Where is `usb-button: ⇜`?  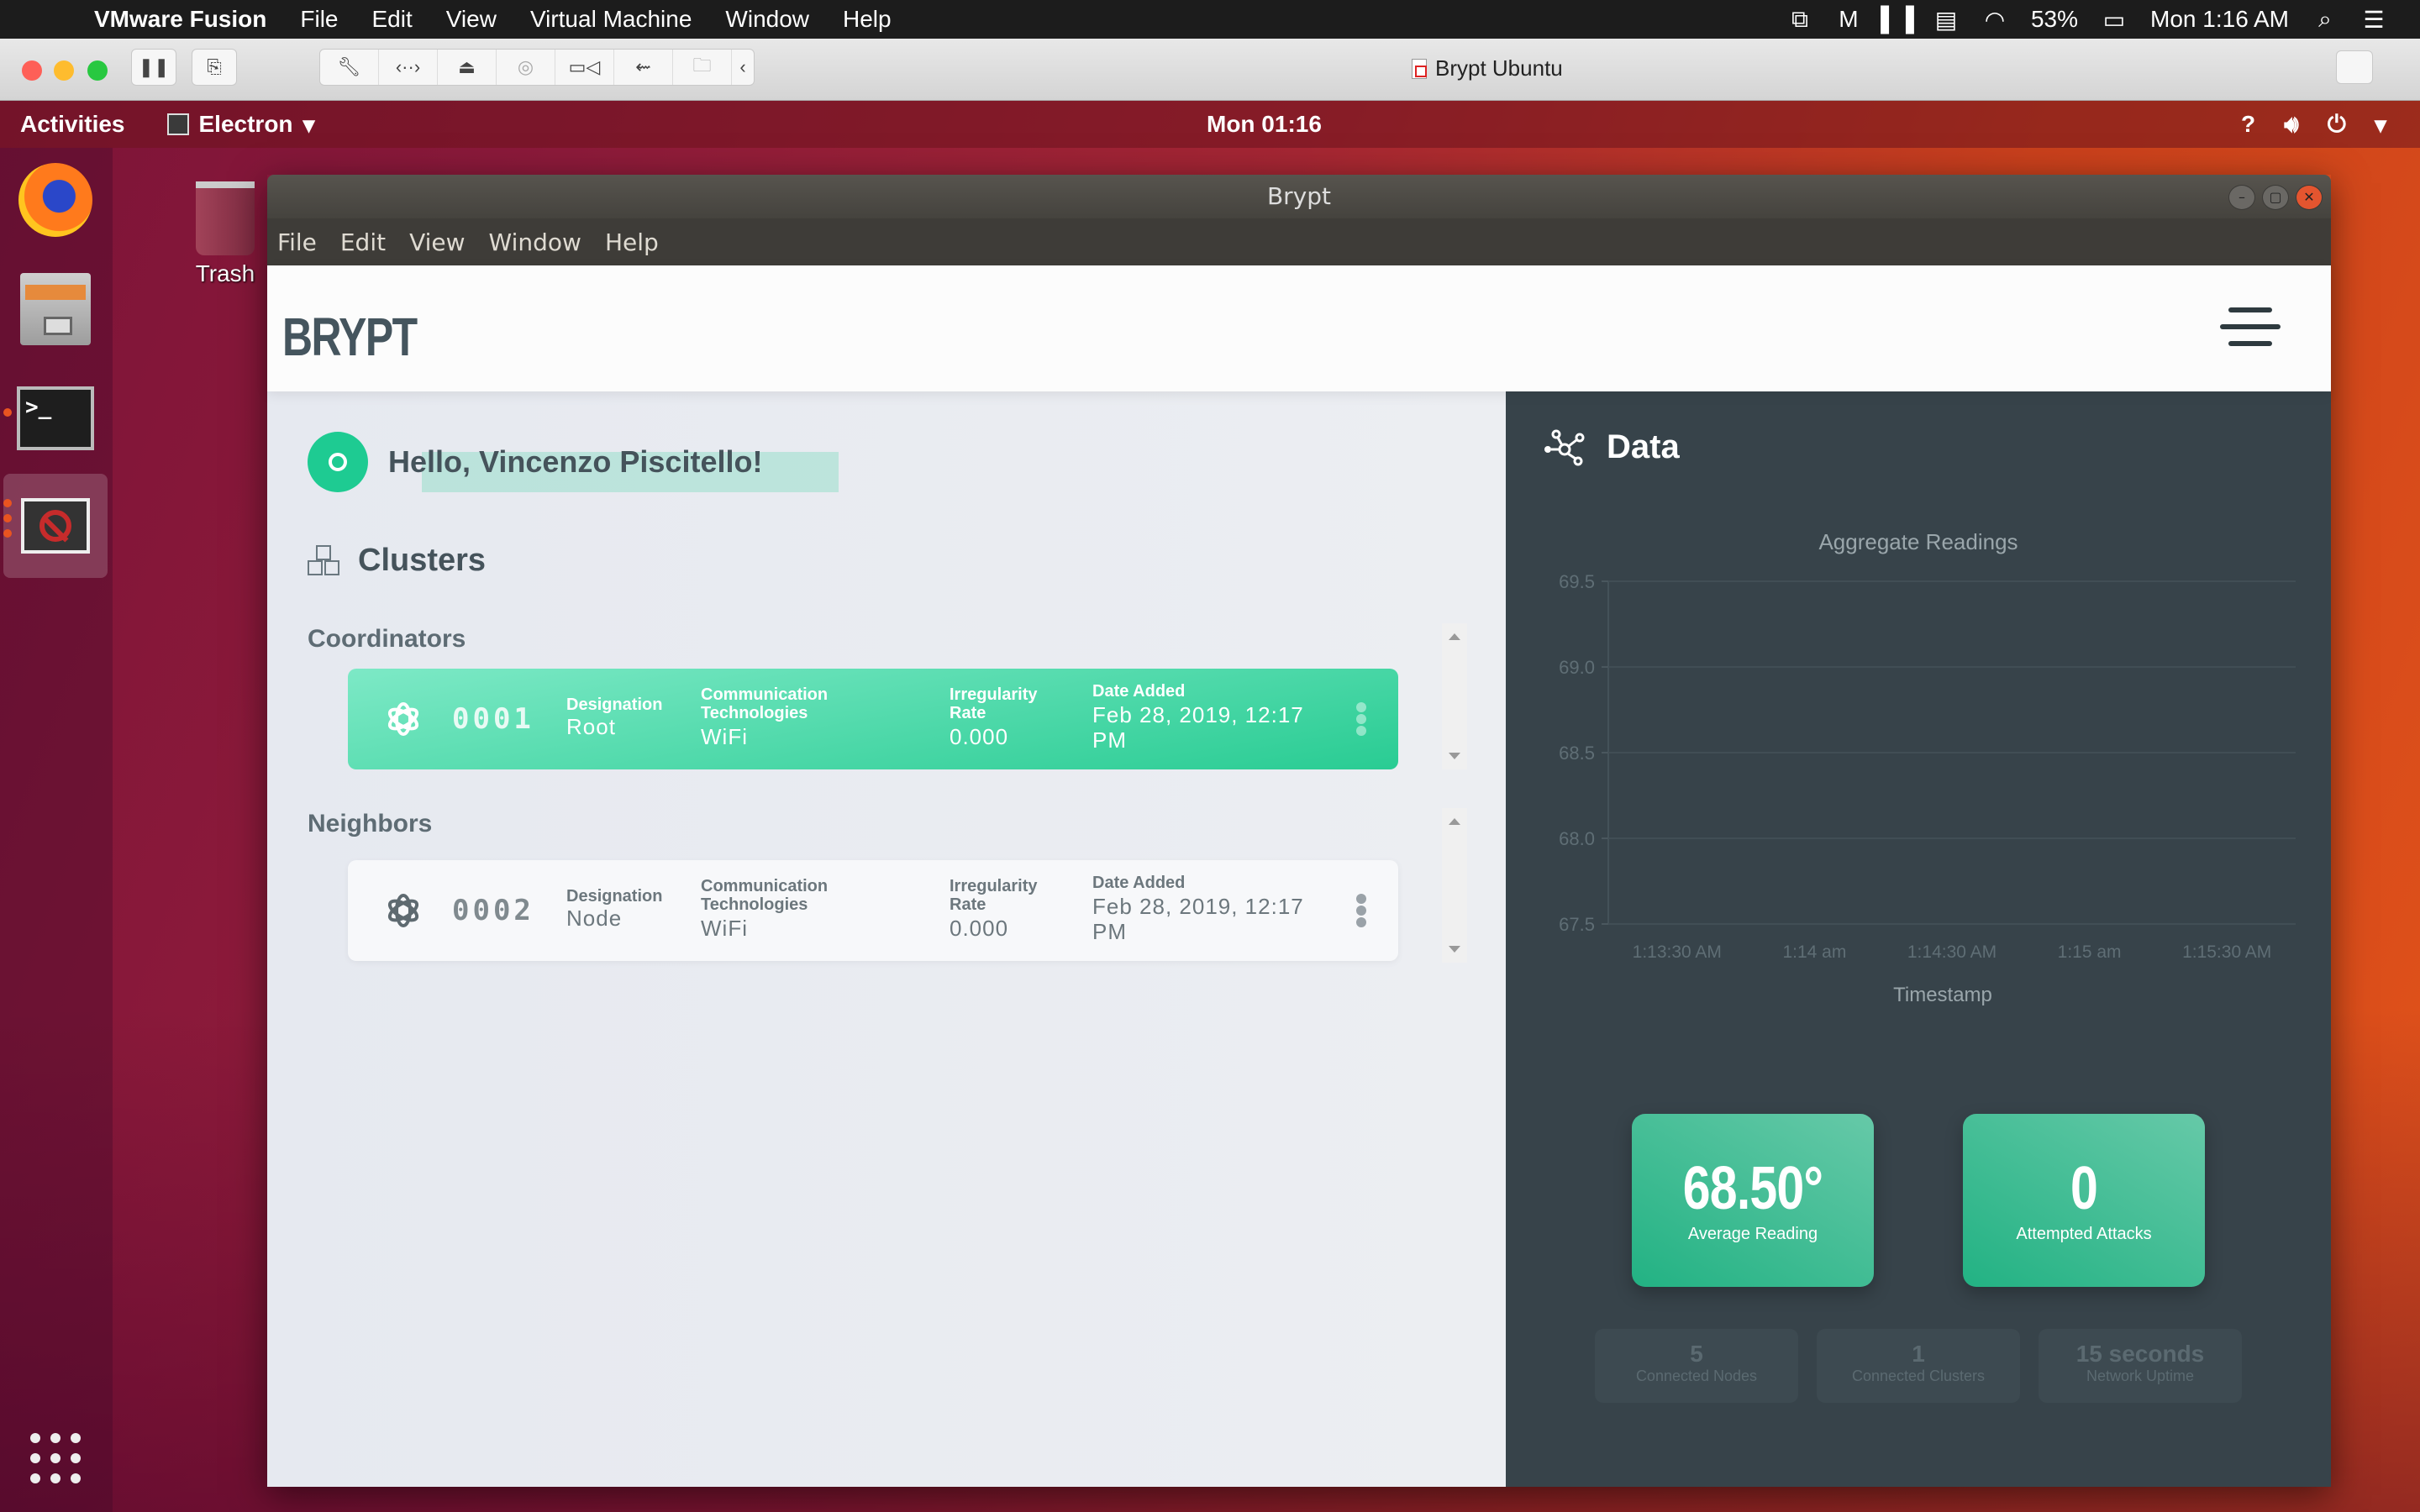
usb-button: ⇜ is located at coordinates (643, 67).